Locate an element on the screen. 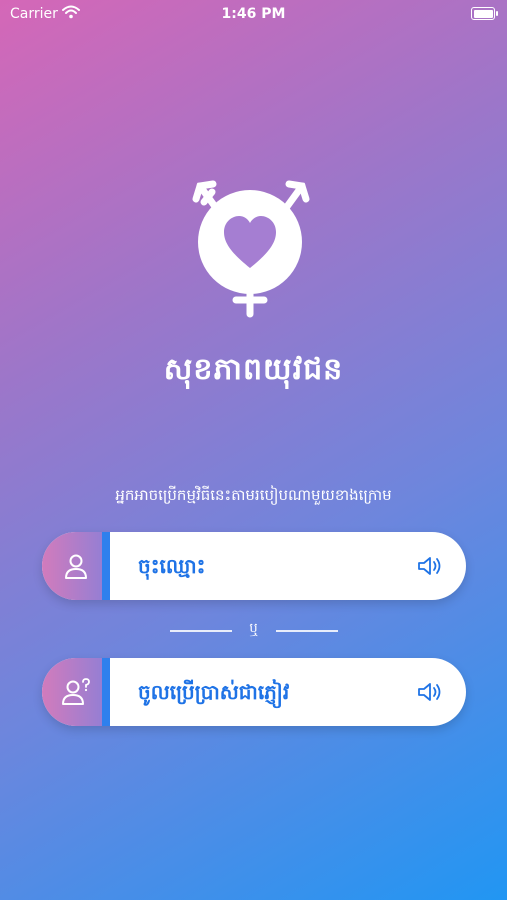 Image resolution: width=507 pixels, height=900 pixels. transgender-heart-logo is located at coordinates (251, 249).